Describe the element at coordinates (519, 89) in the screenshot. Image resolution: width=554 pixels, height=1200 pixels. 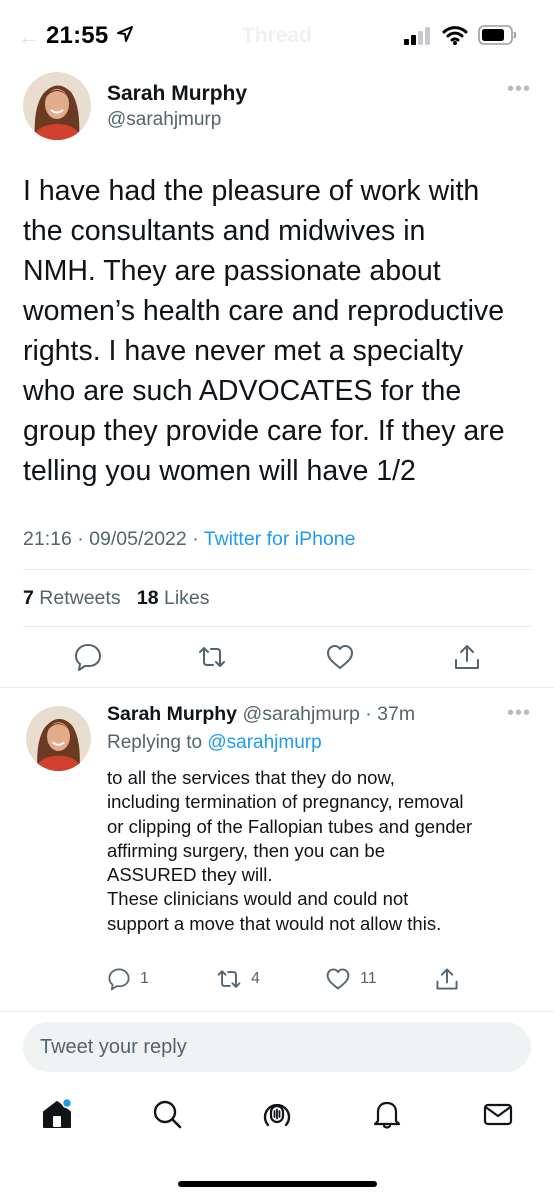
I see `more-options-icon: •••` at that location.